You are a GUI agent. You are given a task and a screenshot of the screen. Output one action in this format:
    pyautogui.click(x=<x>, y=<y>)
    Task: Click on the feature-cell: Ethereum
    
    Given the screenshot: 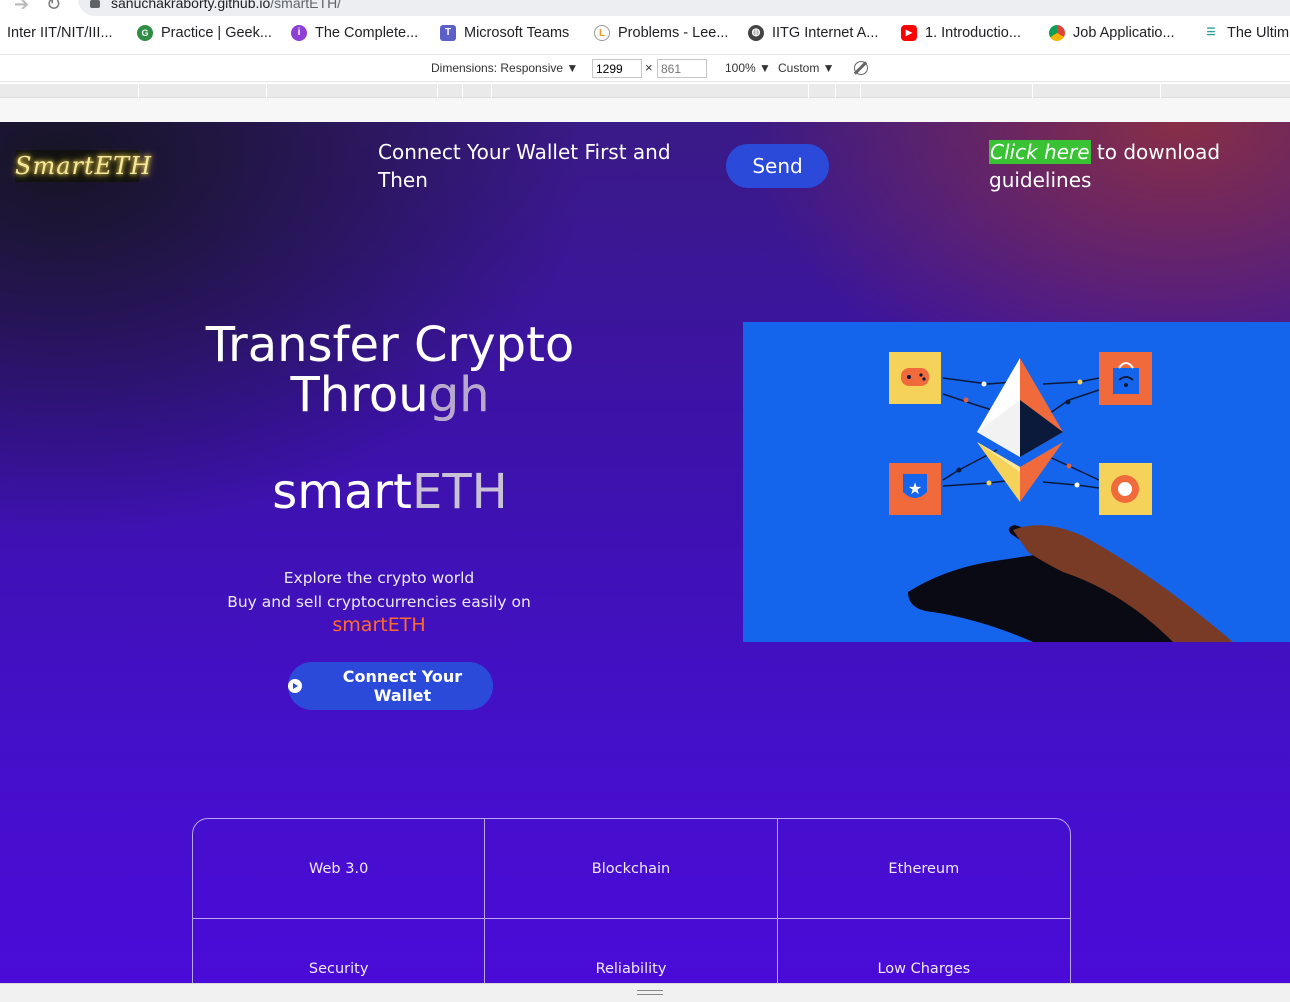 What is the action you would take?
    pyautogui.click(x=923, y=869)
    